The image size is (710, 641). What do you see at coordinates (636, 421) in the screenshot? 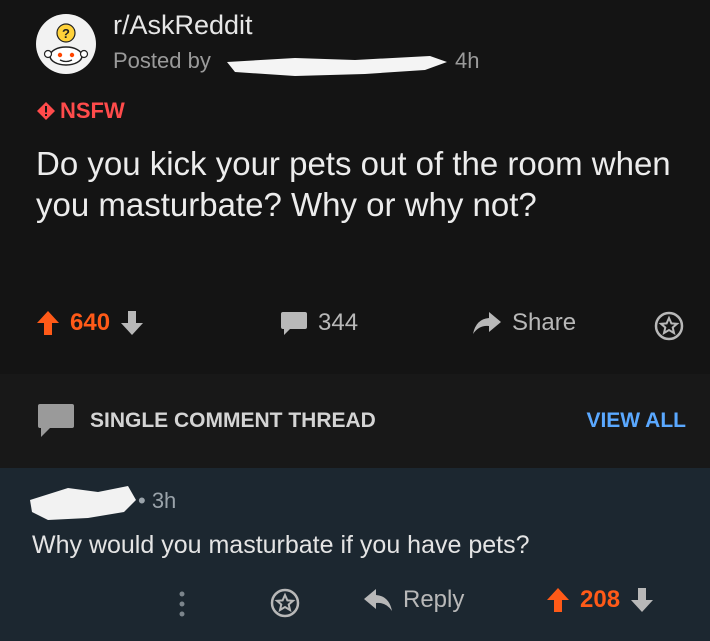
I see `view-all-link: VIEW ALL` at bounding box center [636, 421].